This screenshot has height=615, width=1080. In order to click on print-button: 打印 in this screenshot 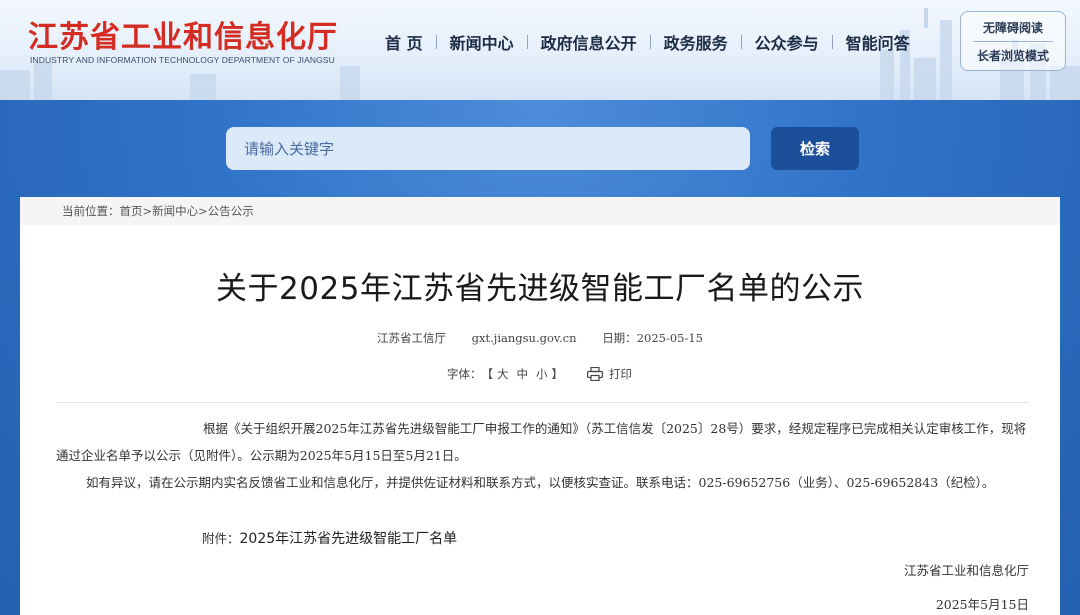, I will do `click(609, 374)`.